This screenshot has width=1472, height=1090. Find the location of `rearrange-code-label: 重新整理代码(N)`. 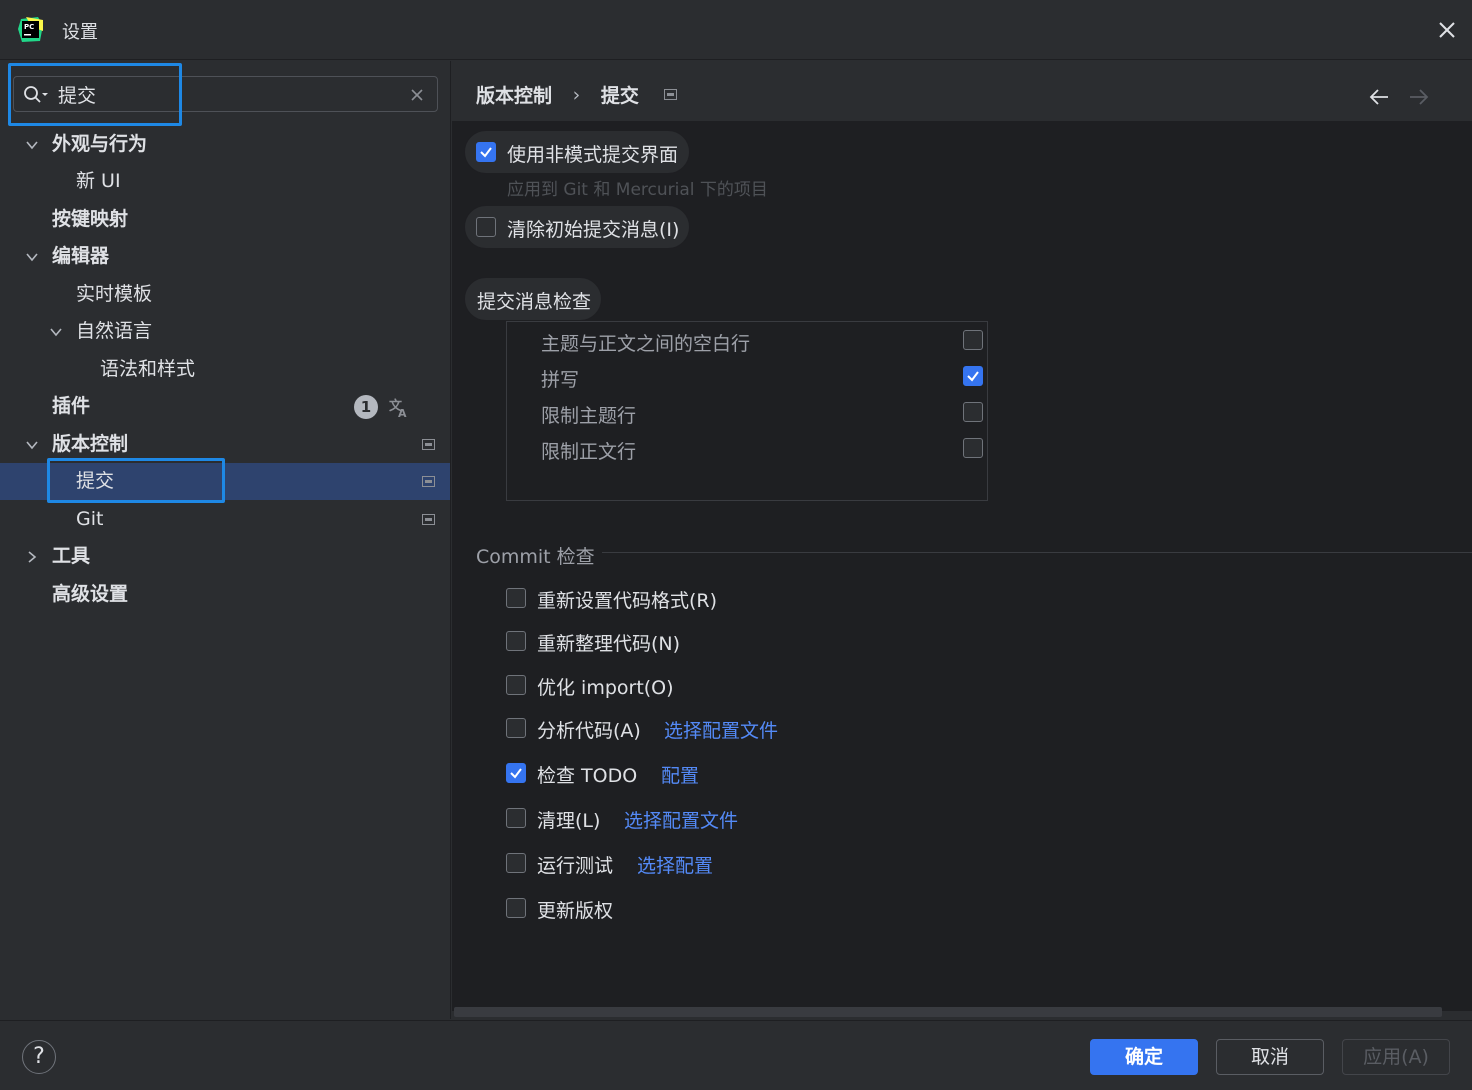

rearrange-code-label: 重新整理代码(N) is located at coordinates (608, 642).